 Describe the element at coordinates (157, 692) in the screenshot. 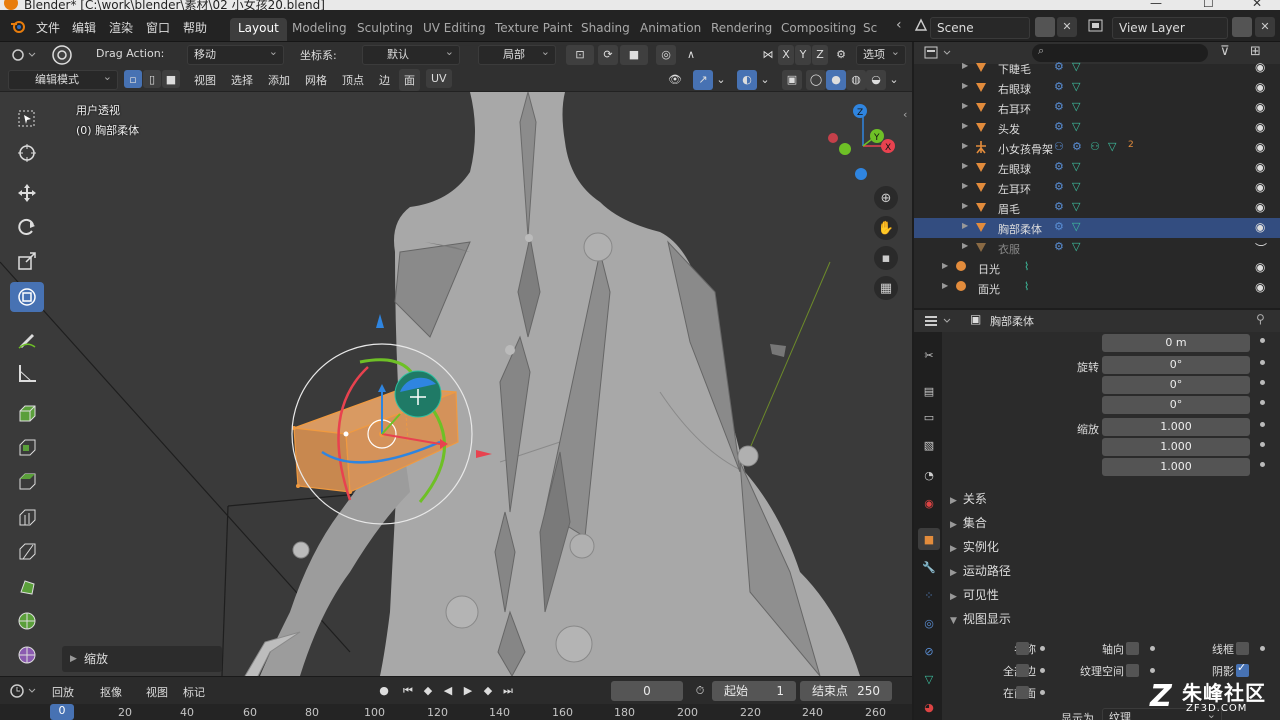

I see `menu-timeline-view: 视图` at that location.